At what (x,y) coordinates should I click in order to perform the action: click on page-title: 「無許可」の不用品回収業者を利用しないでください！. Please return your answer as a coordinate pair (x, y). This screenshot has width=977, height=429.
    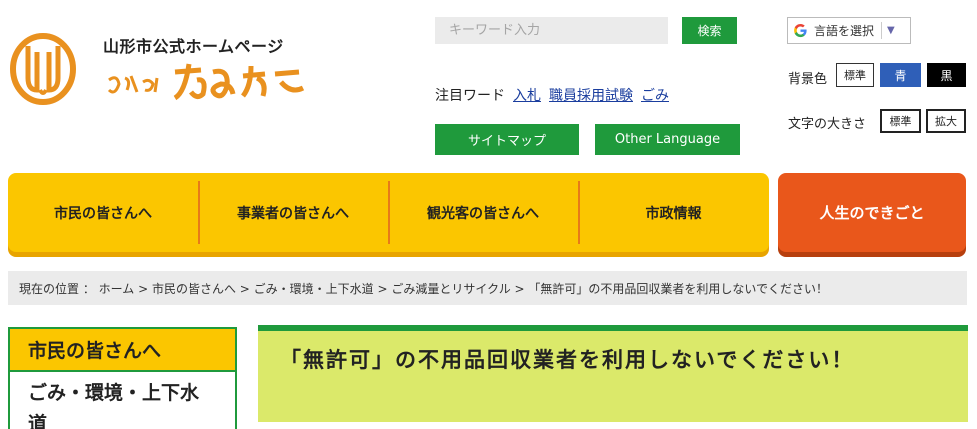
    Looking at the image, I should click on (567, 360).